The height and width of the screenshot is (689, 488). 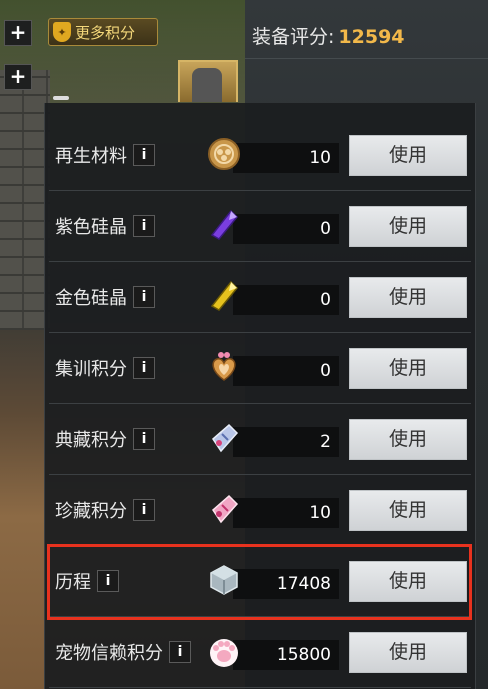 I want to click on list-item: 典藏积分 i 2 使用, so click(x=260, y=440).